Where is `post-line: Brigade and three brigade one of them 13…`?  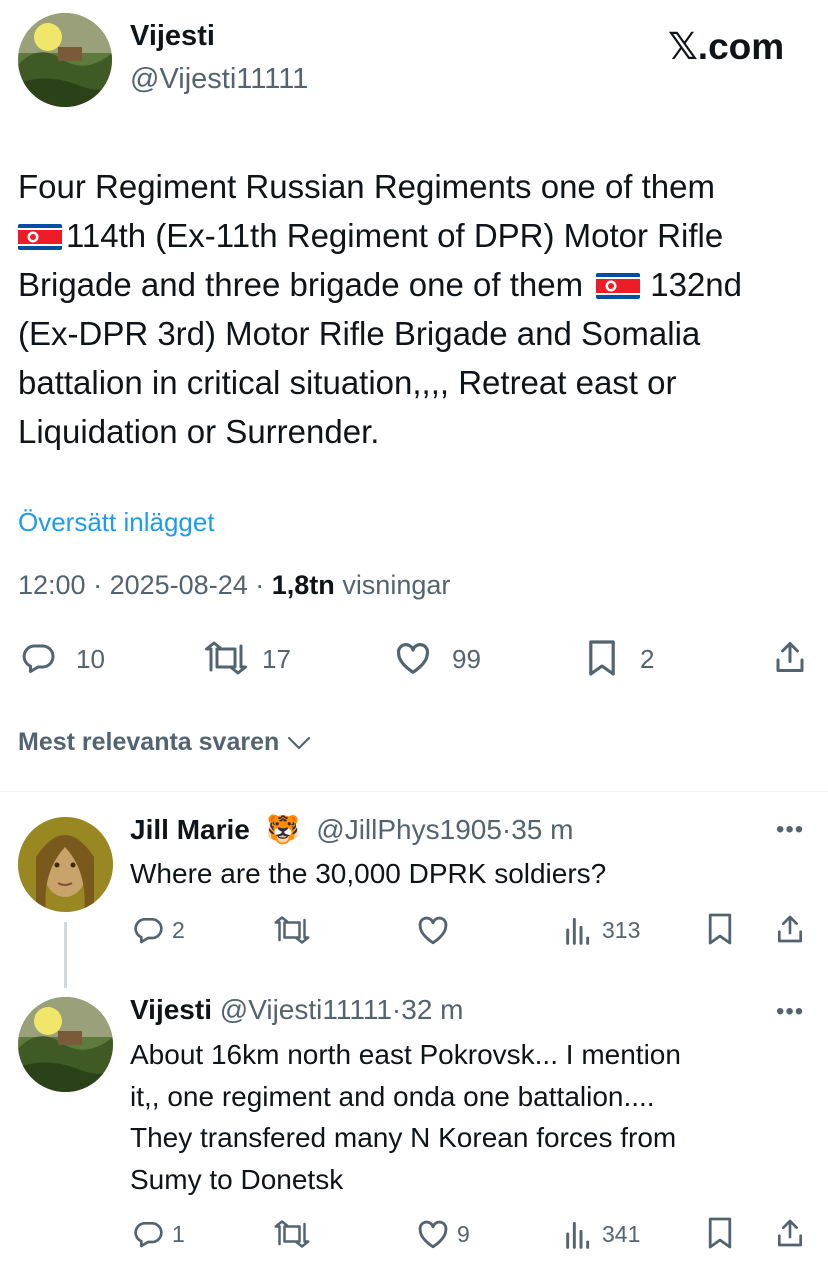 post-line: Brigade and three brigade one of them 13… is located at coordinates (418, 284).